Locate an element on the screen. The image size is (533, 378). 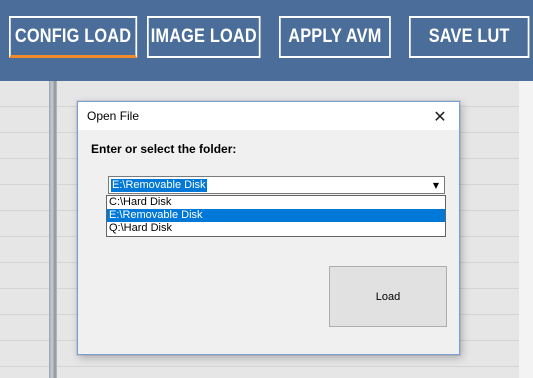
chevron-down-icon: ▼ is located at coordinates (436, 185).